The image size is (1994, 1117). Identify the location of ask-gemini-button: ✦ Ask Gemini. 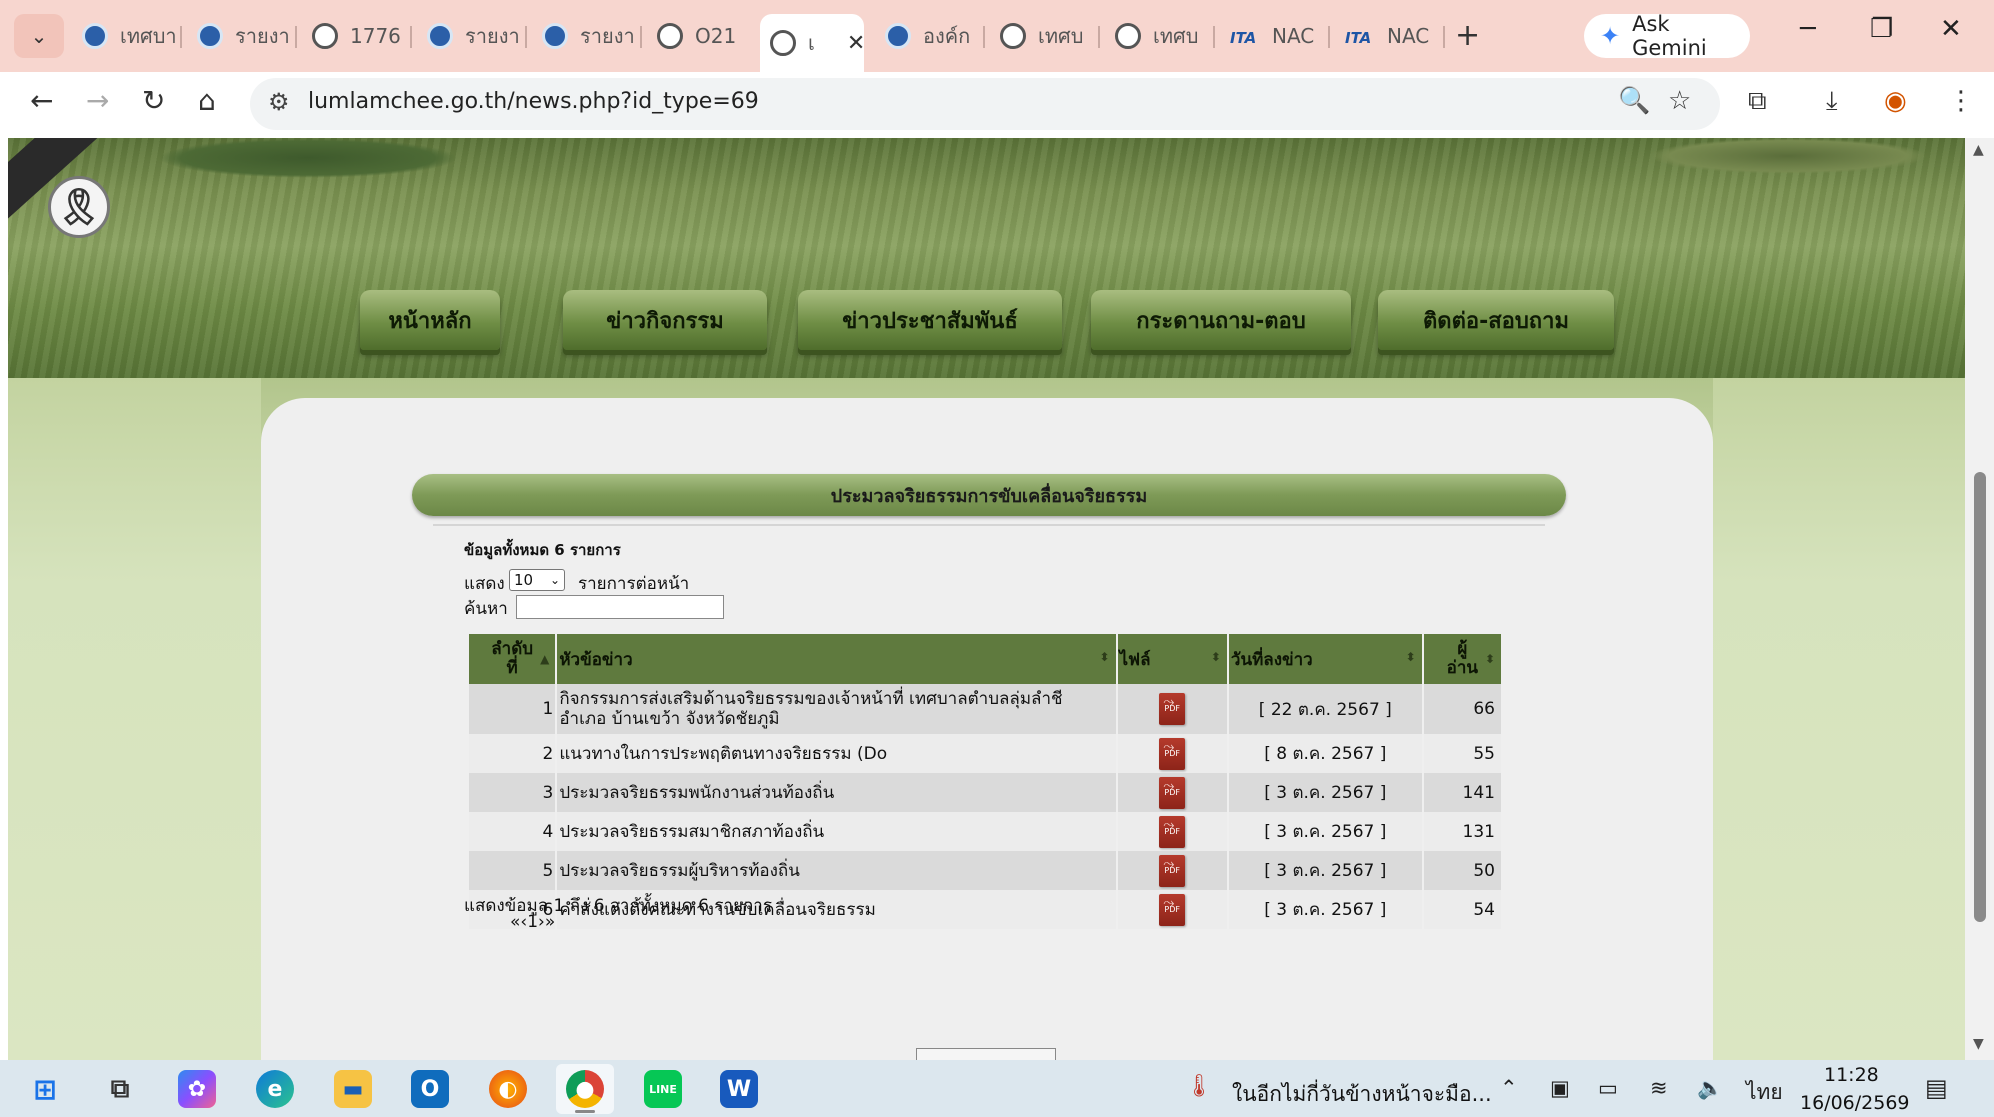
(1667, 36).